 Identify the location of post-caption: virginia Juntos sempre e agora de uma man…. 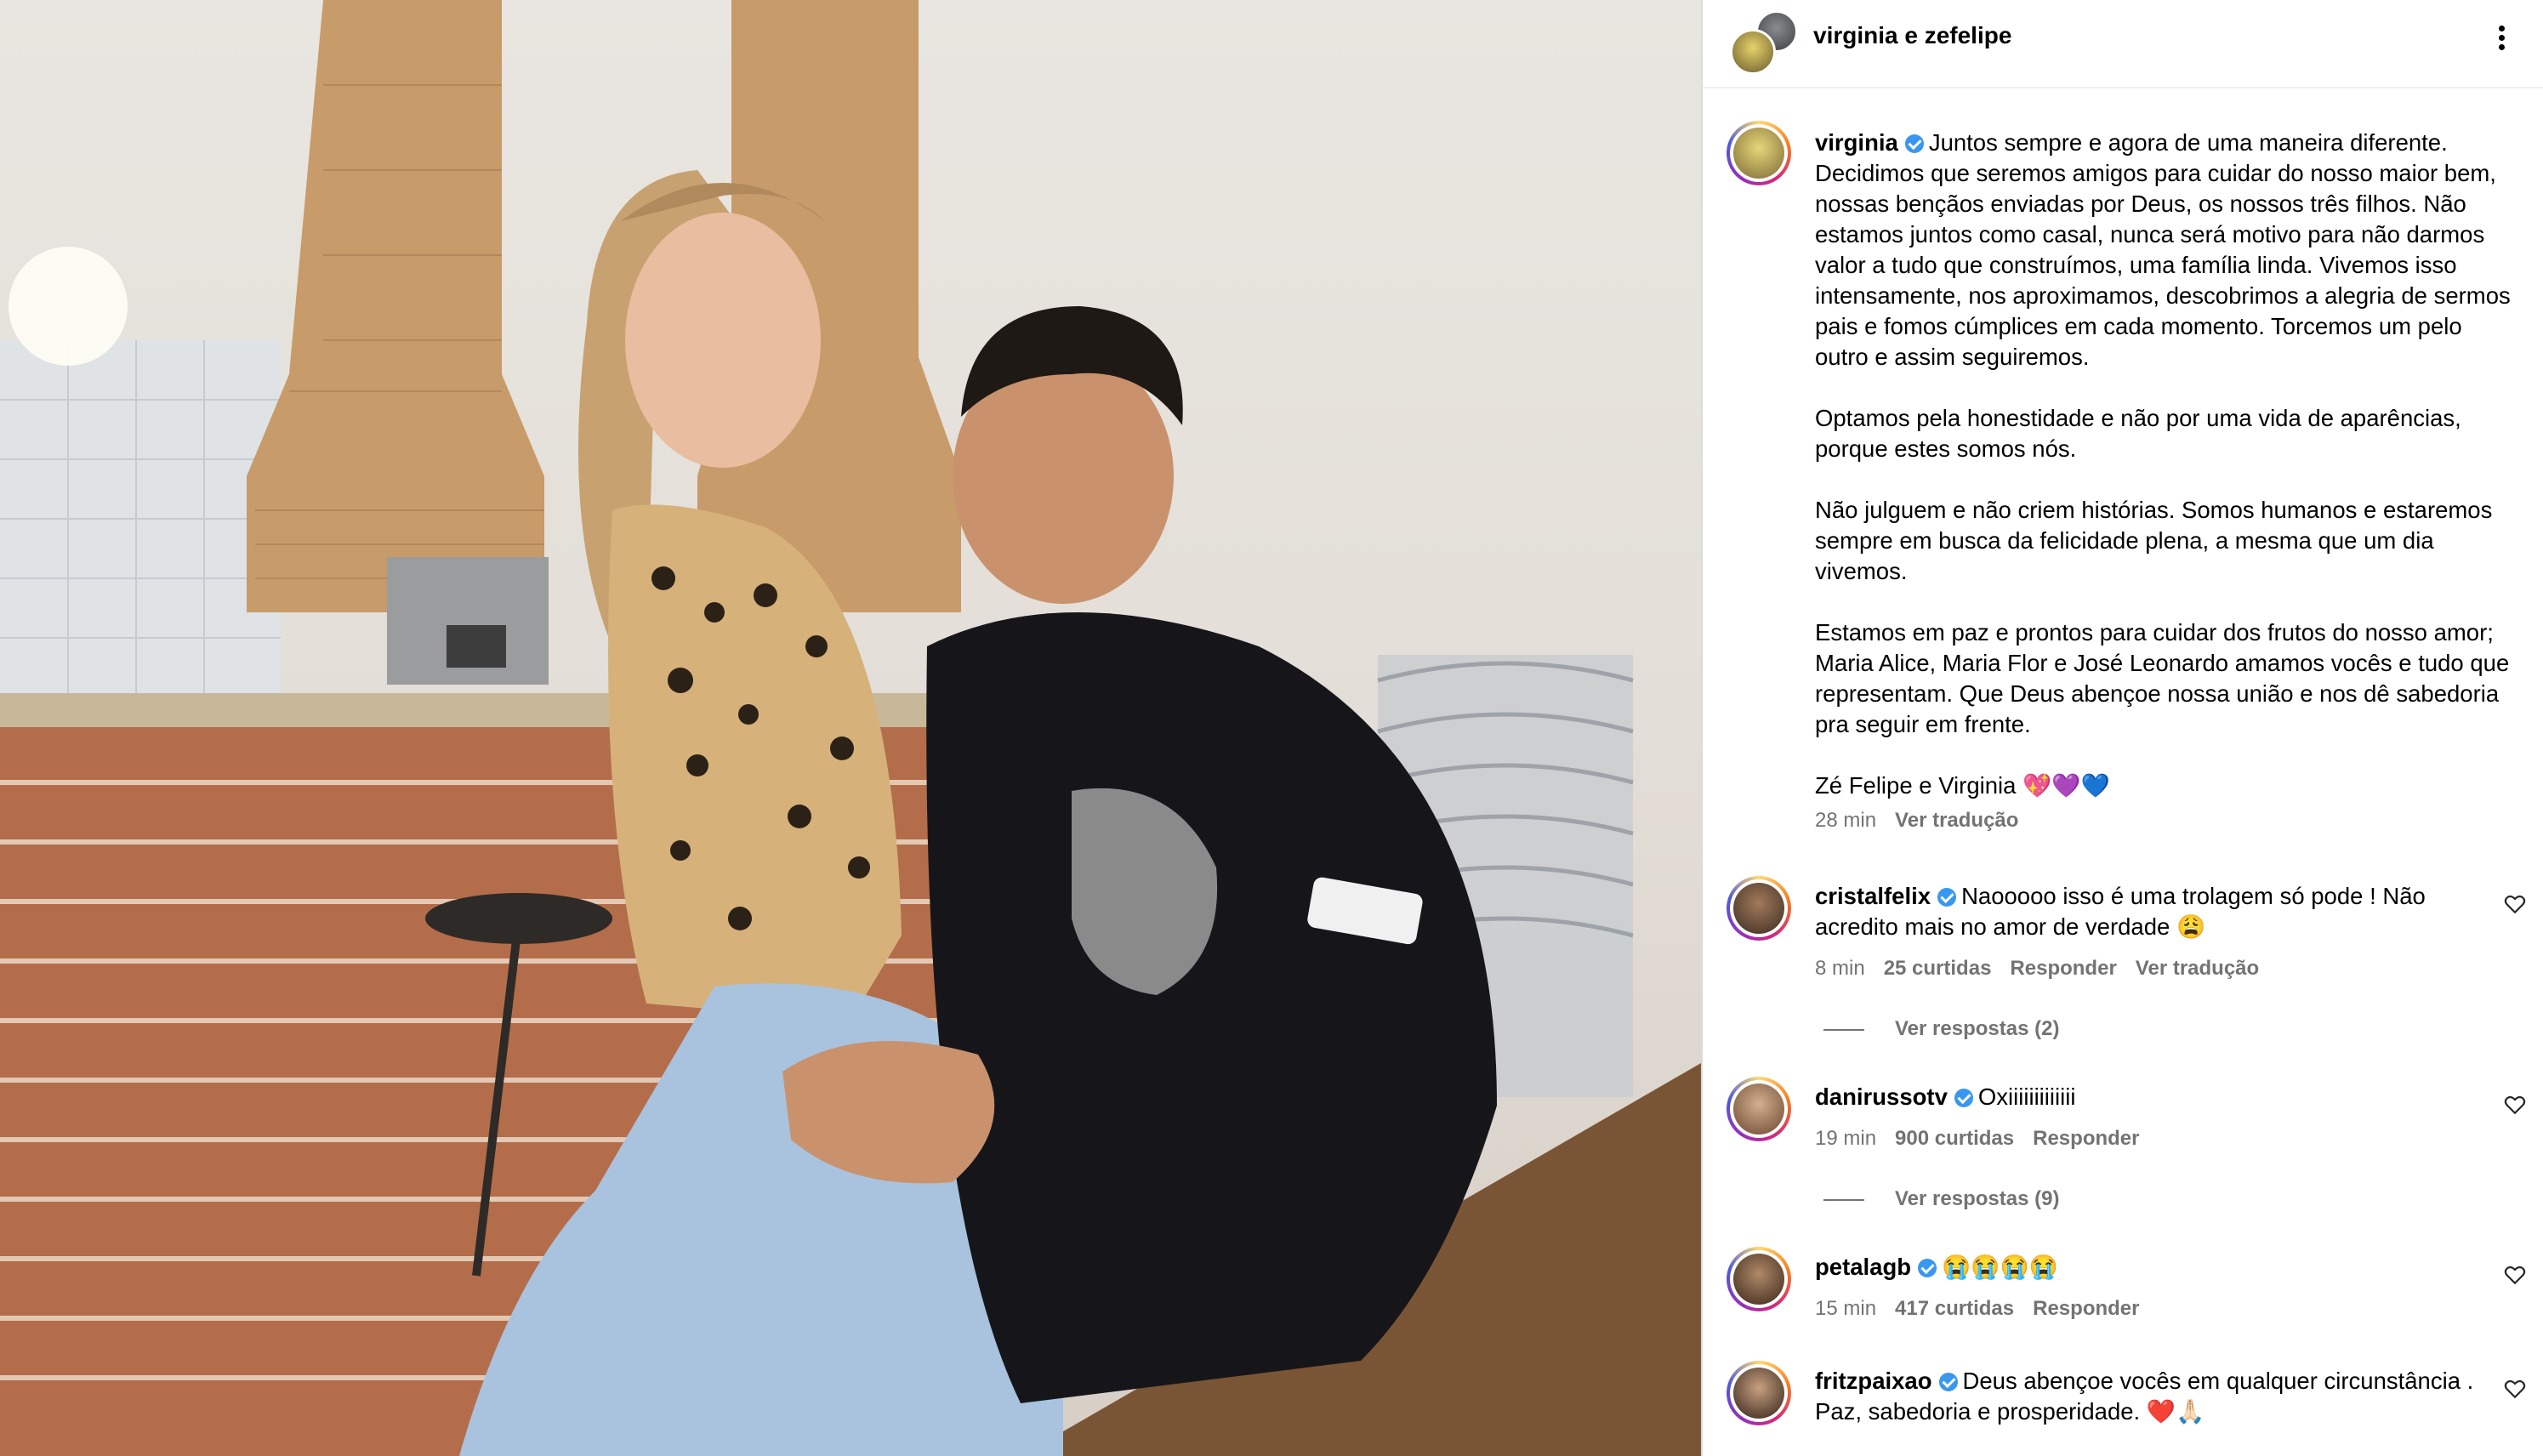
(2168, 480).